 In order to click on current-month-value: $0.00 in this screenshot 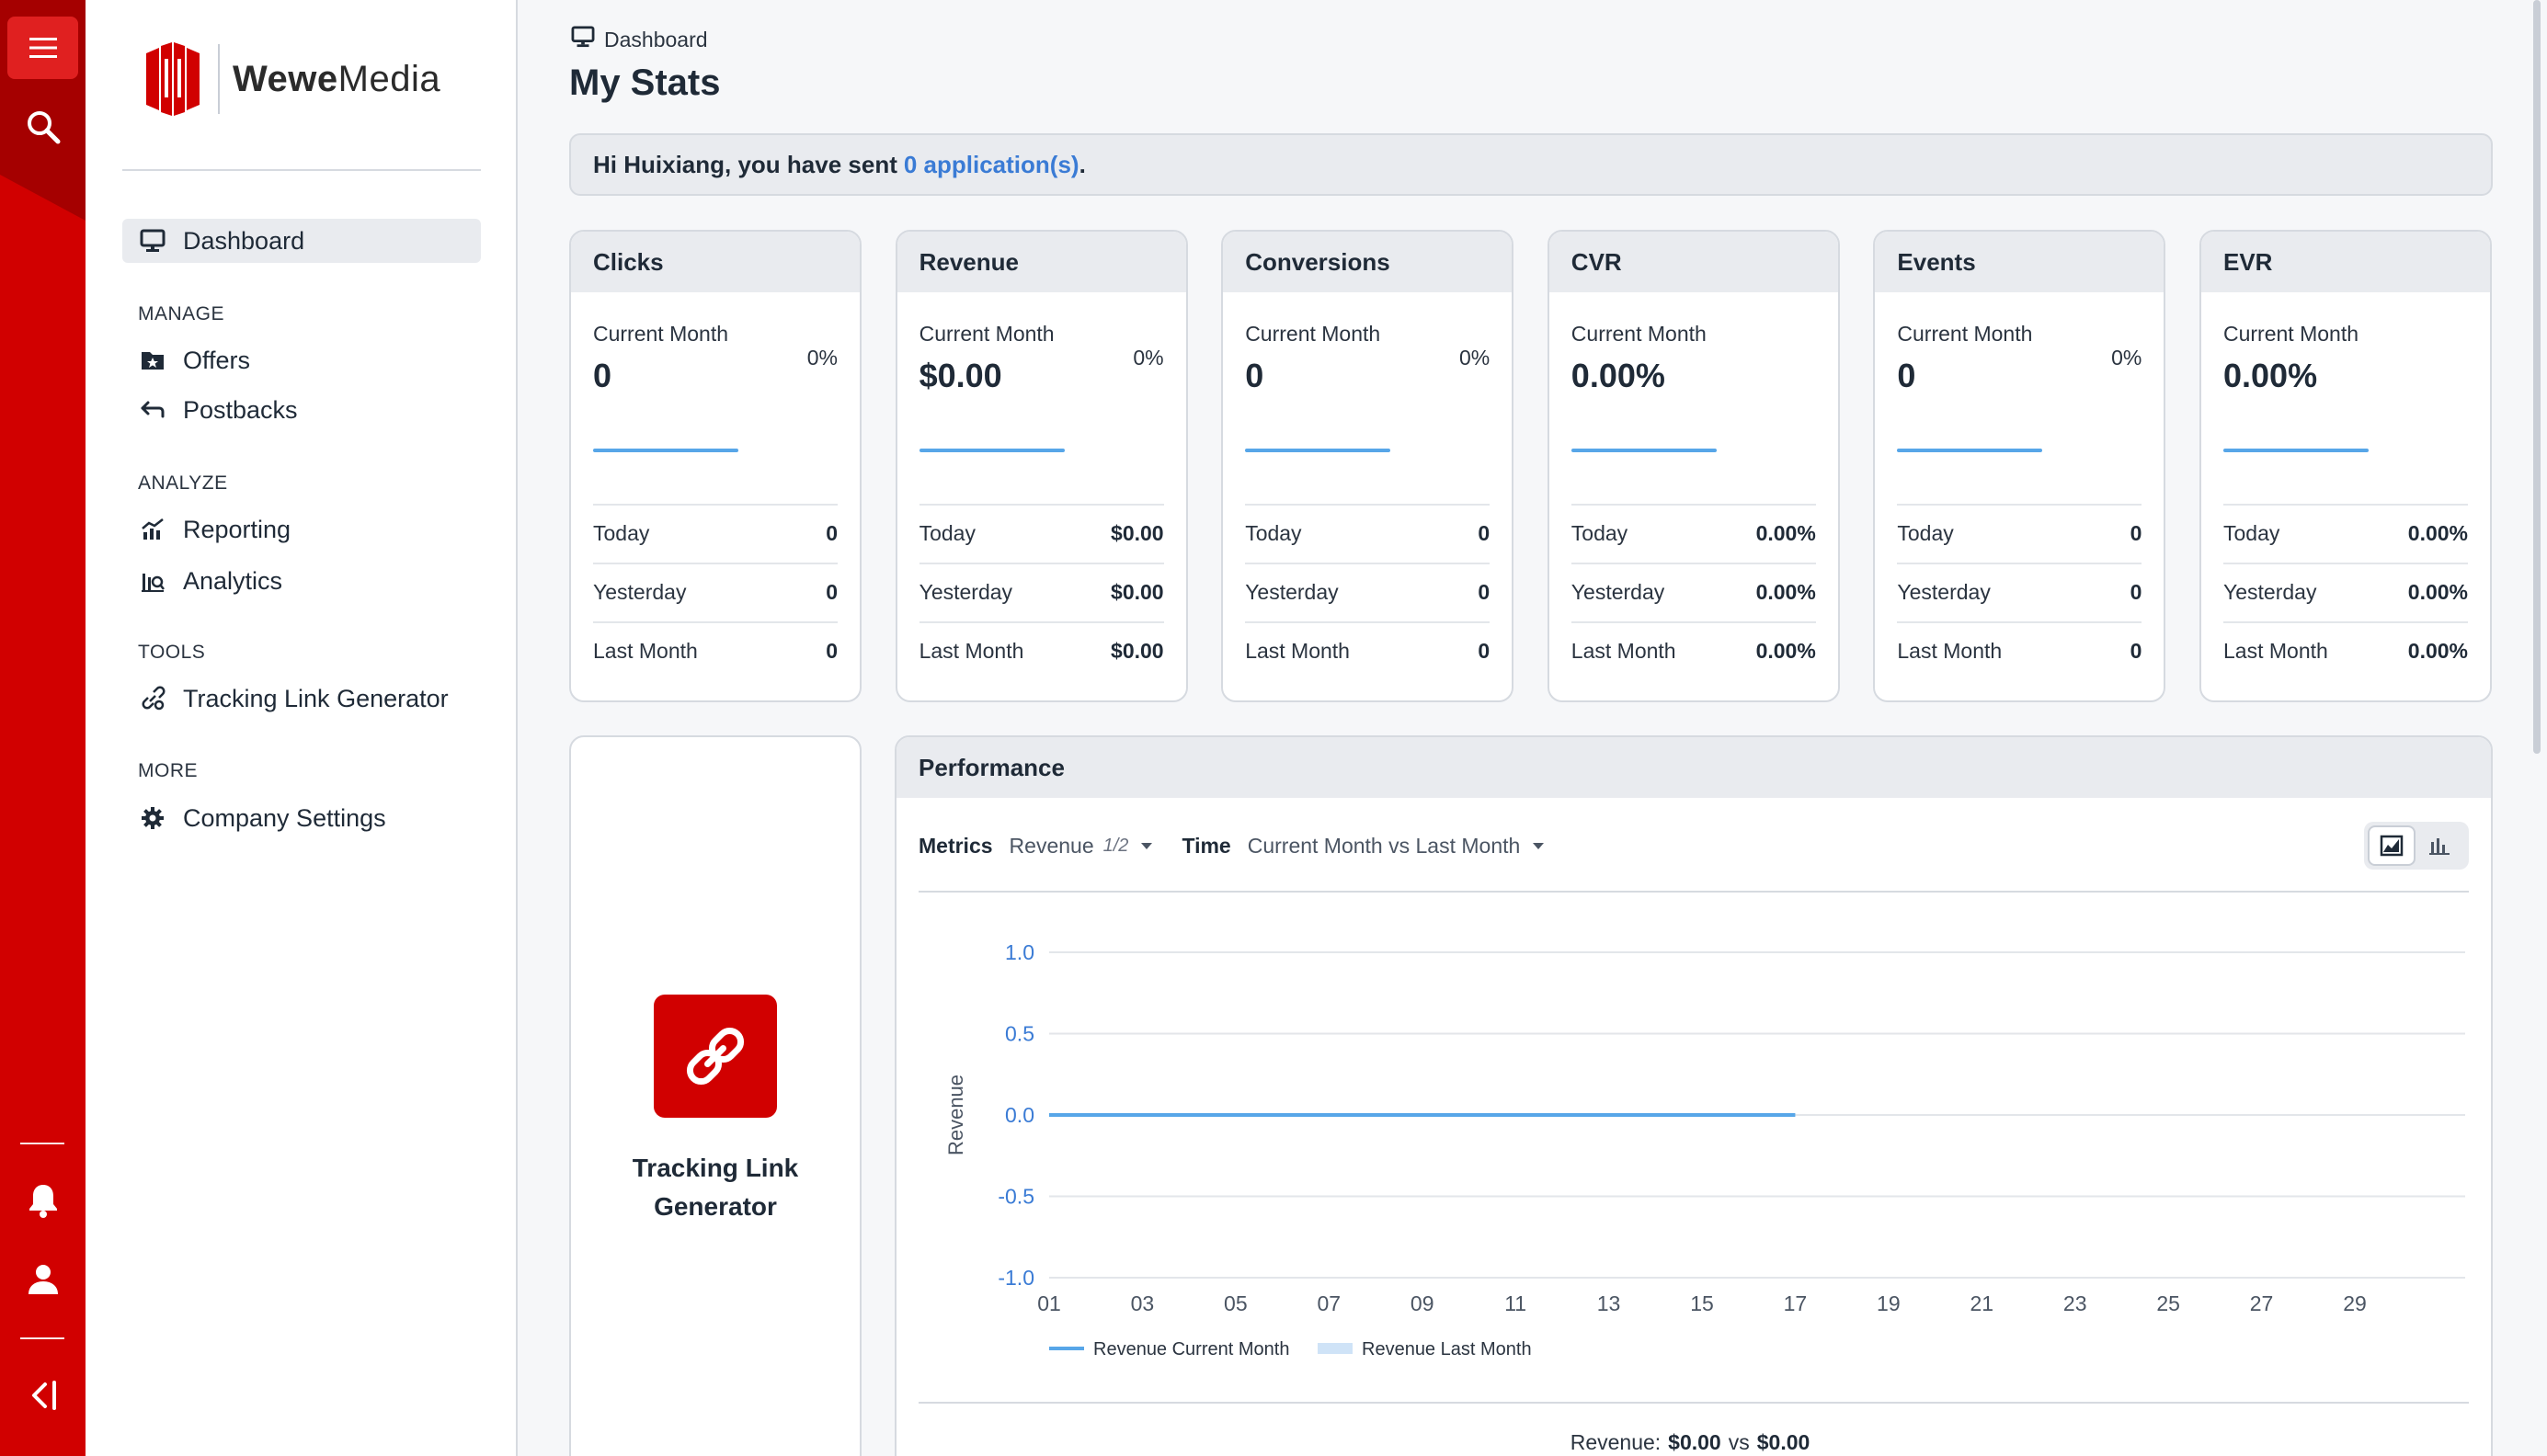, I will do `click(960, 375)`.